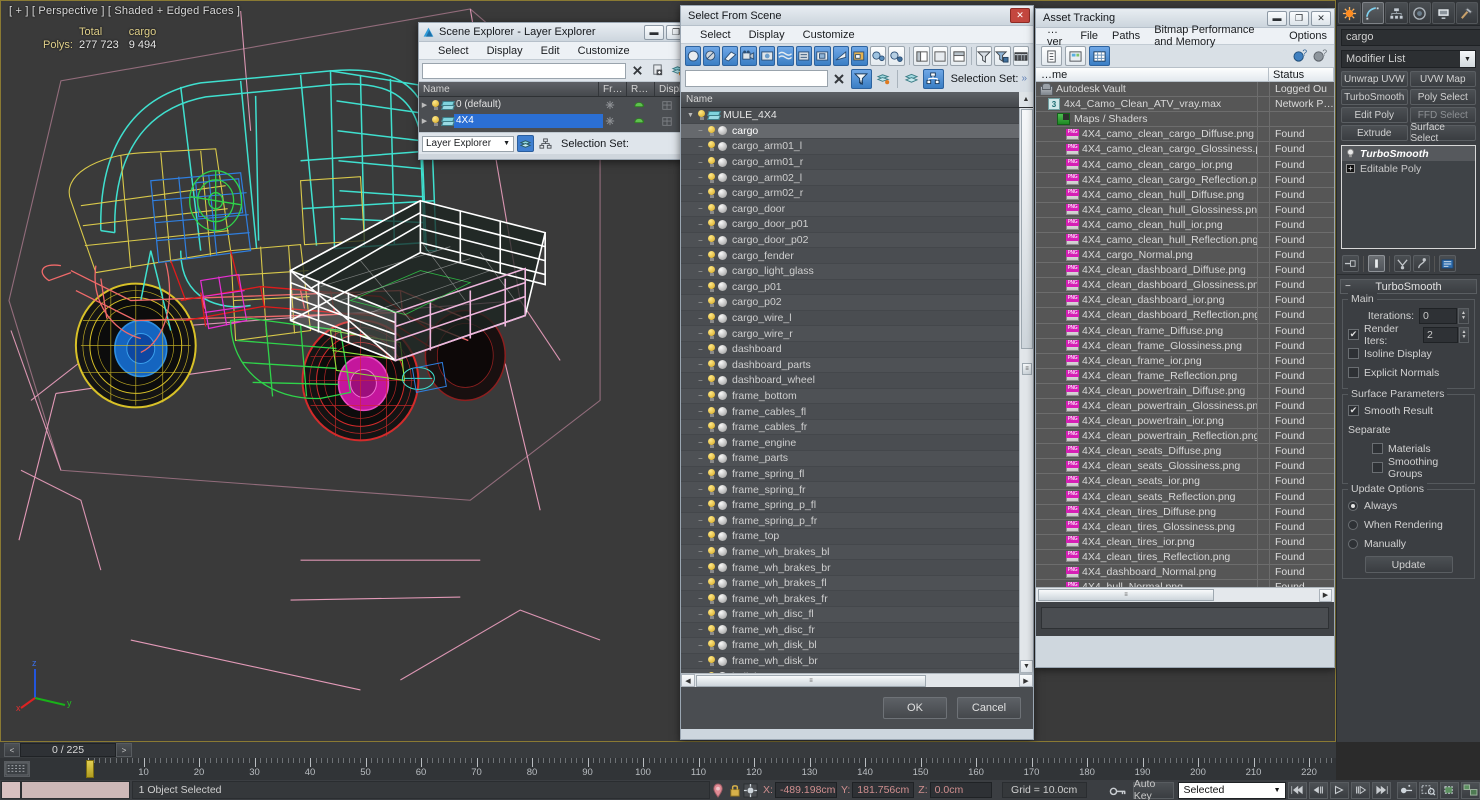  Describe the element at coordinates (1185, 286) in the screenshot. I see `asset-row: 4X4_clean_dashboard_Glossiness.png Found` at that location.